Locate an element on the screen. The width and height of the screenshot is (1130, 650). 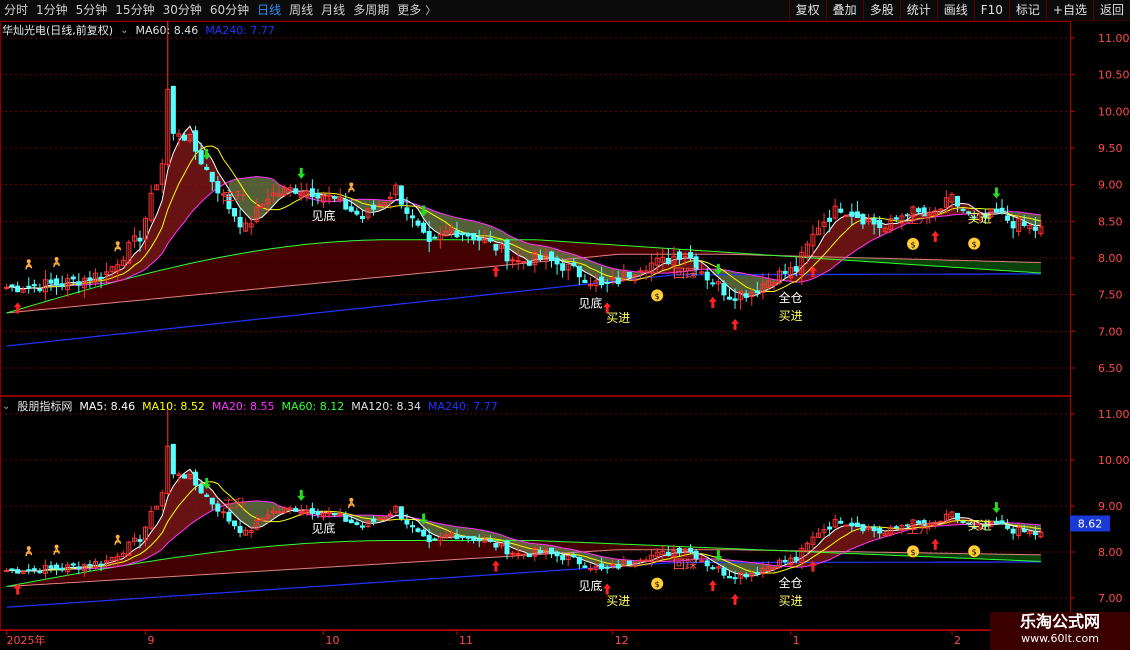
period-tab-10: 更多 is located at coordinates (409, 10).